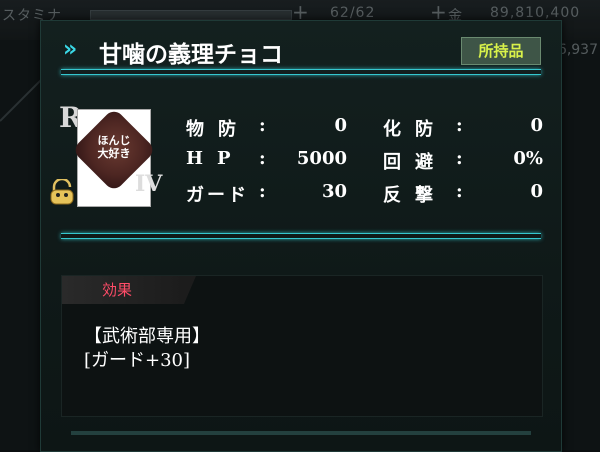 The image size is (600, 452). Describe the element at coordinates (62, 192) in the screenshot. I see `lock-icon` at that location.